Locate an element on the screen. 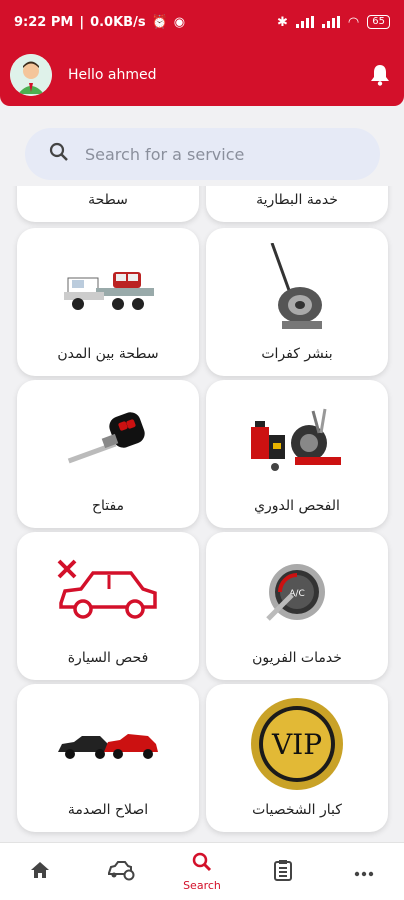 The width and height of the screenshot is (404, 900). service-label: بنشر كفرات is located at coordinates (297, 354).